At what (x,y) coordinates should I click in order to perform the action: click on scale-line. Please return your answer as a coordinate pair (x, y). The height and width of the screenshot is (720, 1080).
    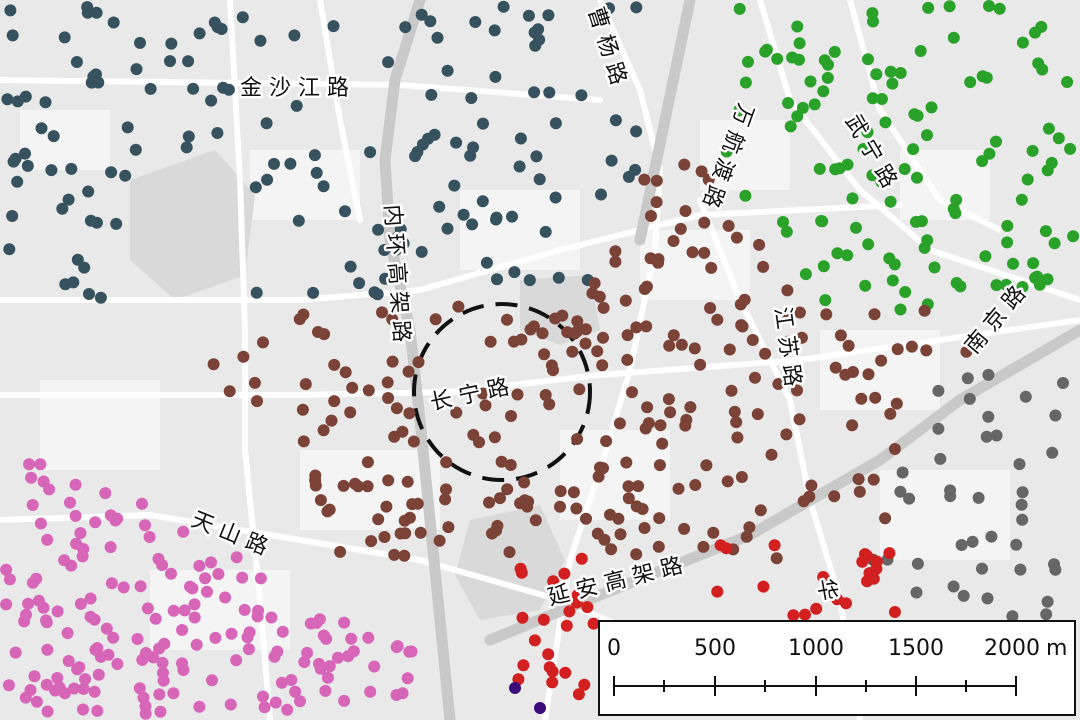
    Looking at the image, I should click on (815, 686).